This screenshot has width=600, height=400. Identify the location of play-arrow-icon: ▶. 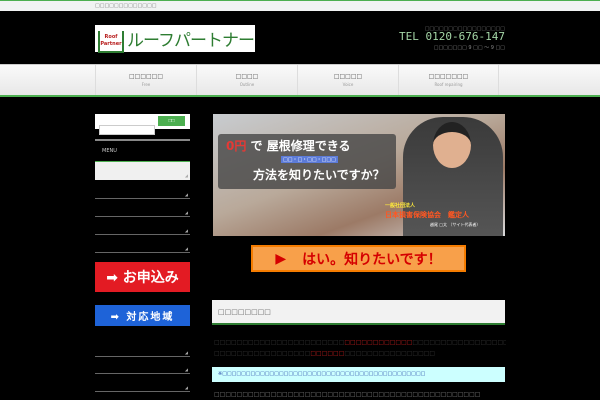
(281, 258).